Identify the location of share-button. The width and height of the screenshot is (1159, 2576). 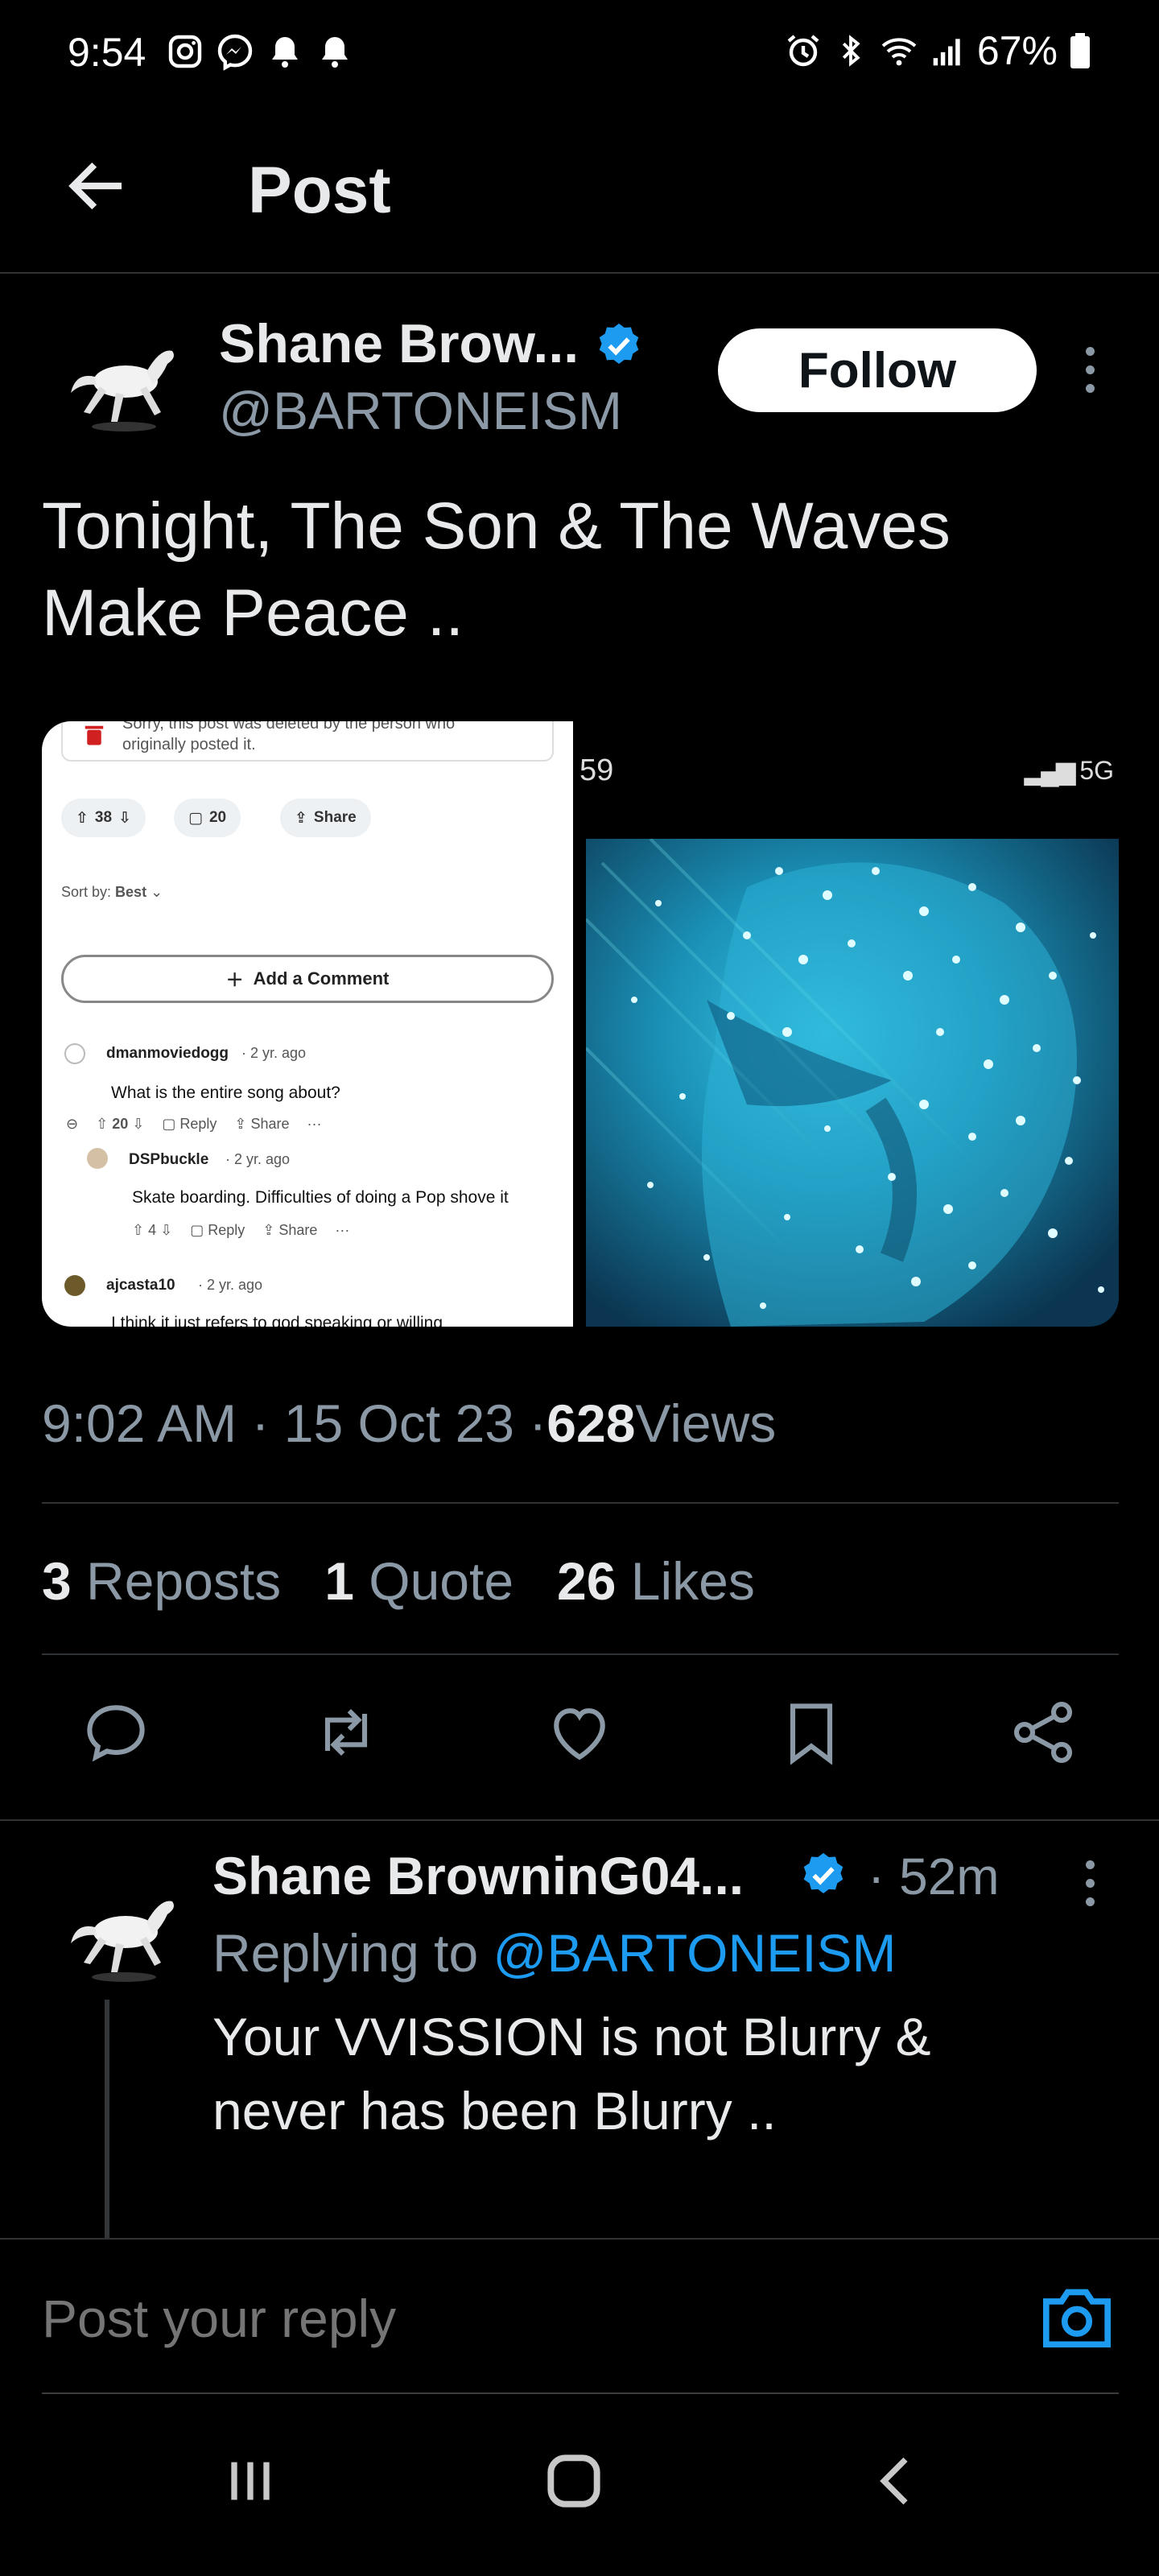
(1043, 1732).